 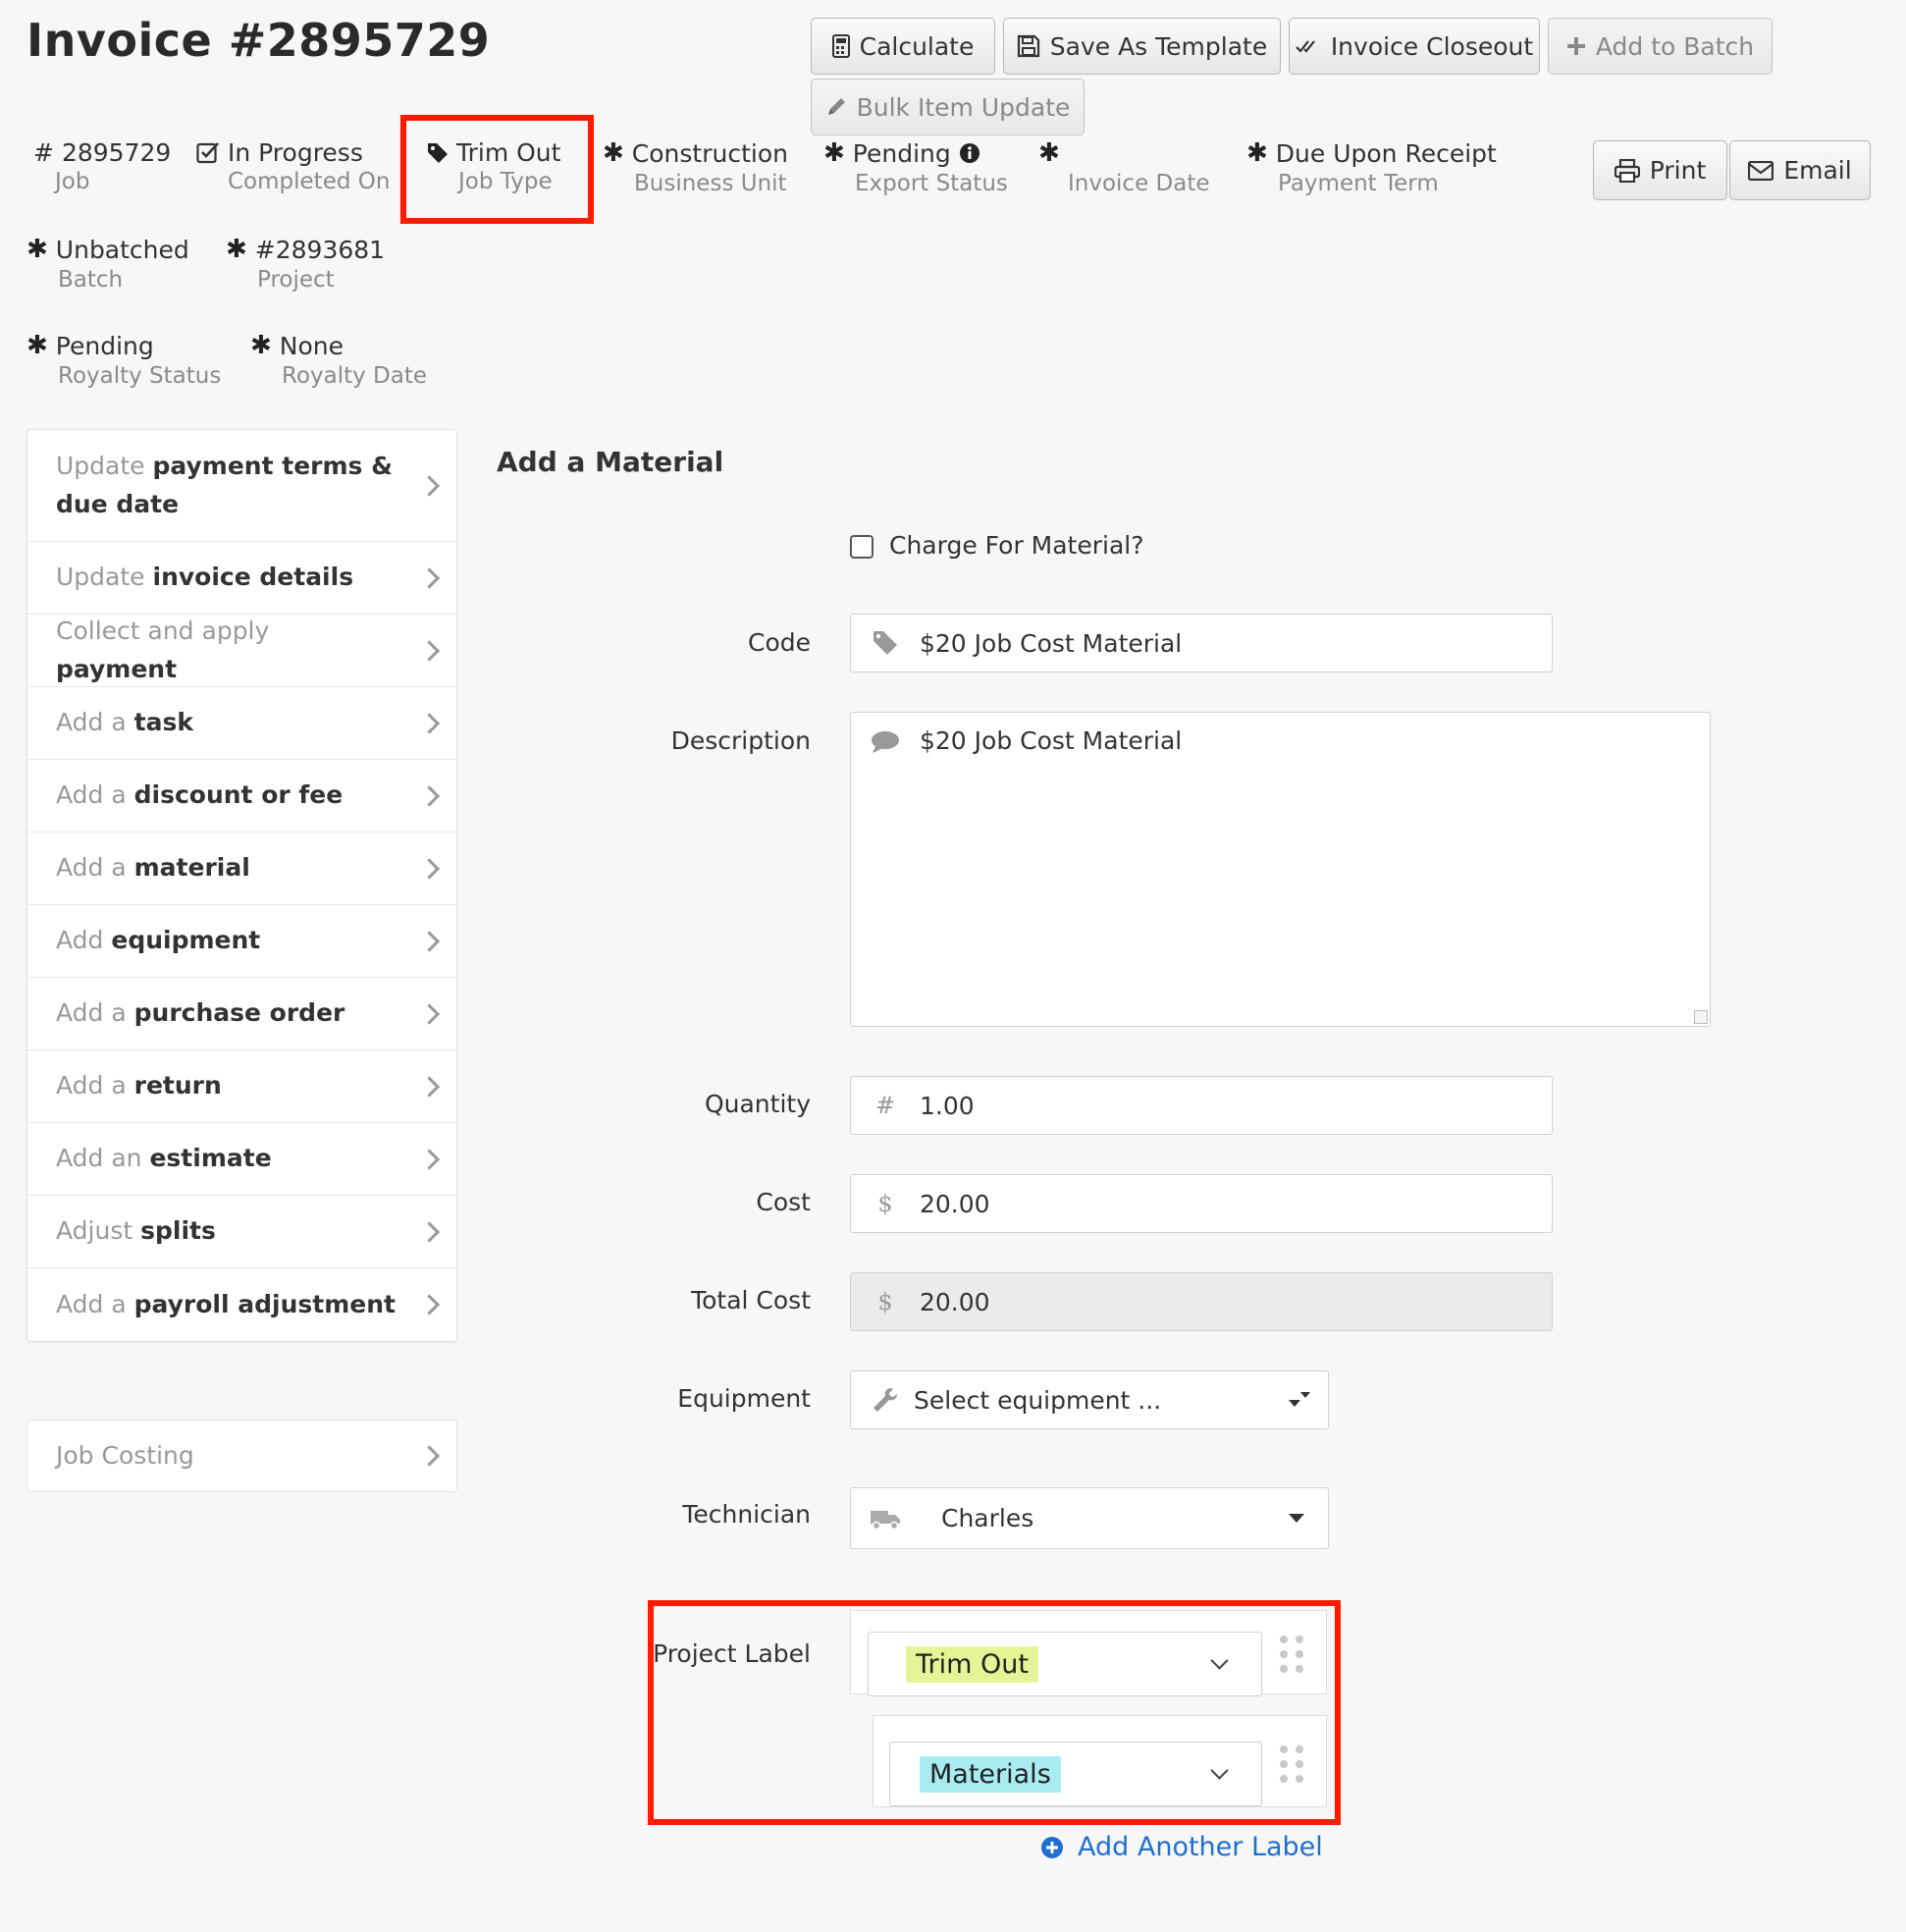 I want to click on meta-payment-term: ✱ Due Upon Receipt Payment Term, so click(x=1372, y=167).